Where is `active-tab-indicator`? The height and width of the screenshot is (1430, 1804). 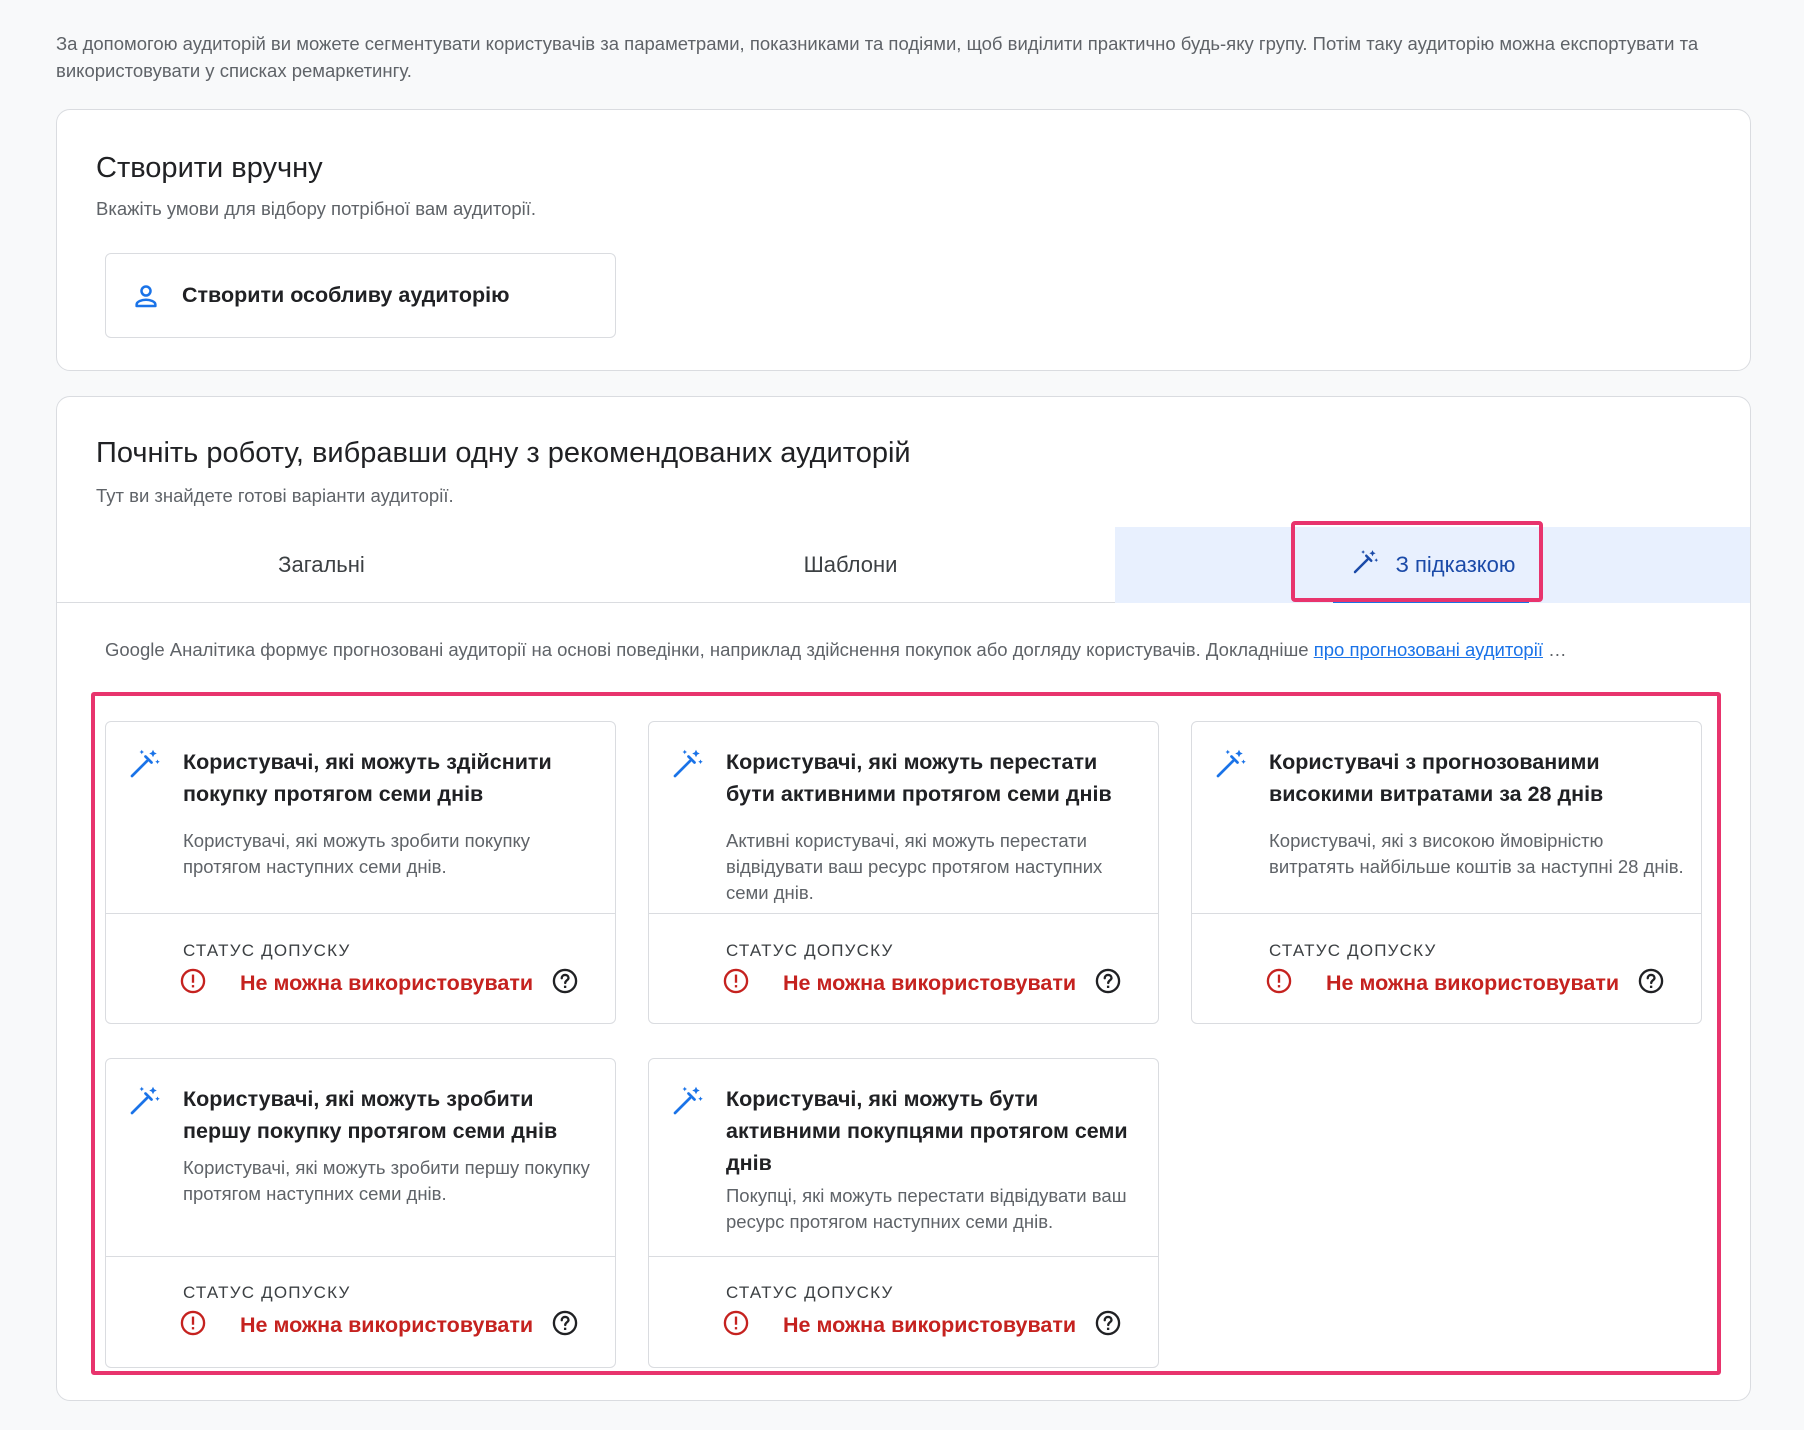 active-tab-indicator is located at coordinates (1431, 601).